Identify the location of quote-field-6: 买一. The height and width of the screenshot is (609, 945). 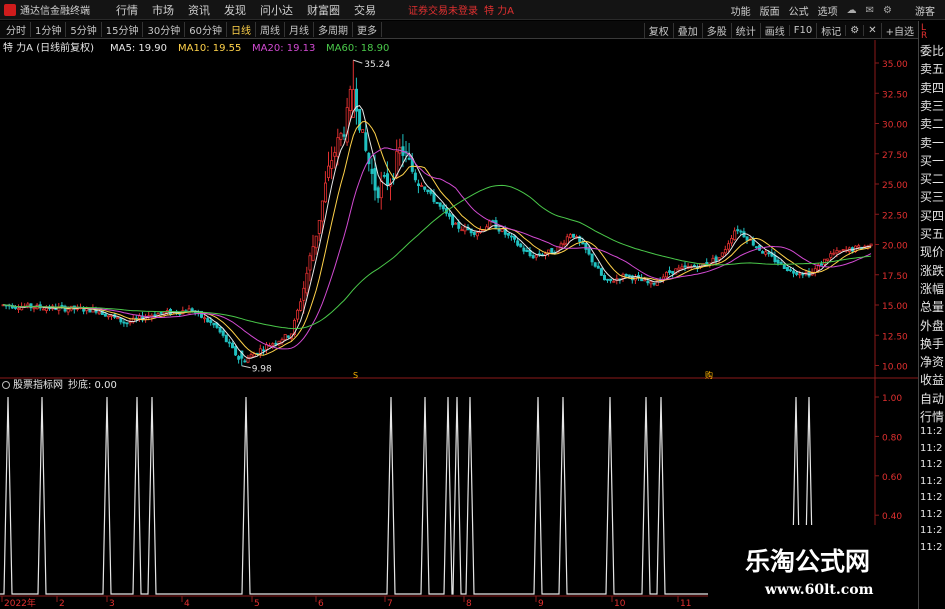
(932, 160).